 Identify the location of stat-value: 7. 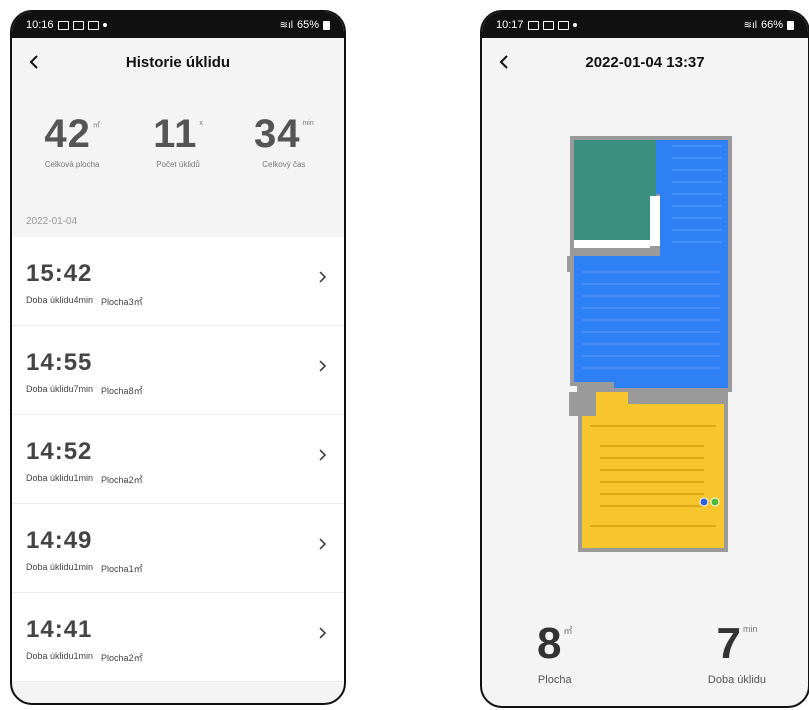
(728, 643).